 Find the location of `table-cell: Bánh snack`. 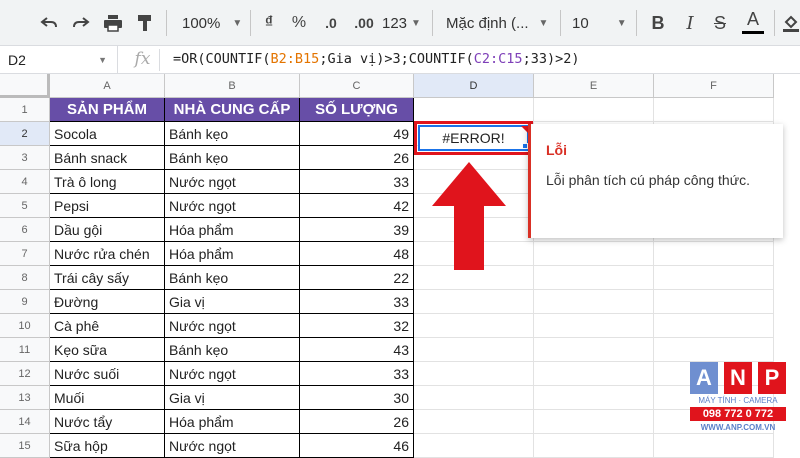

table-cell: Bánh snack is located at coordinates (107, 158).